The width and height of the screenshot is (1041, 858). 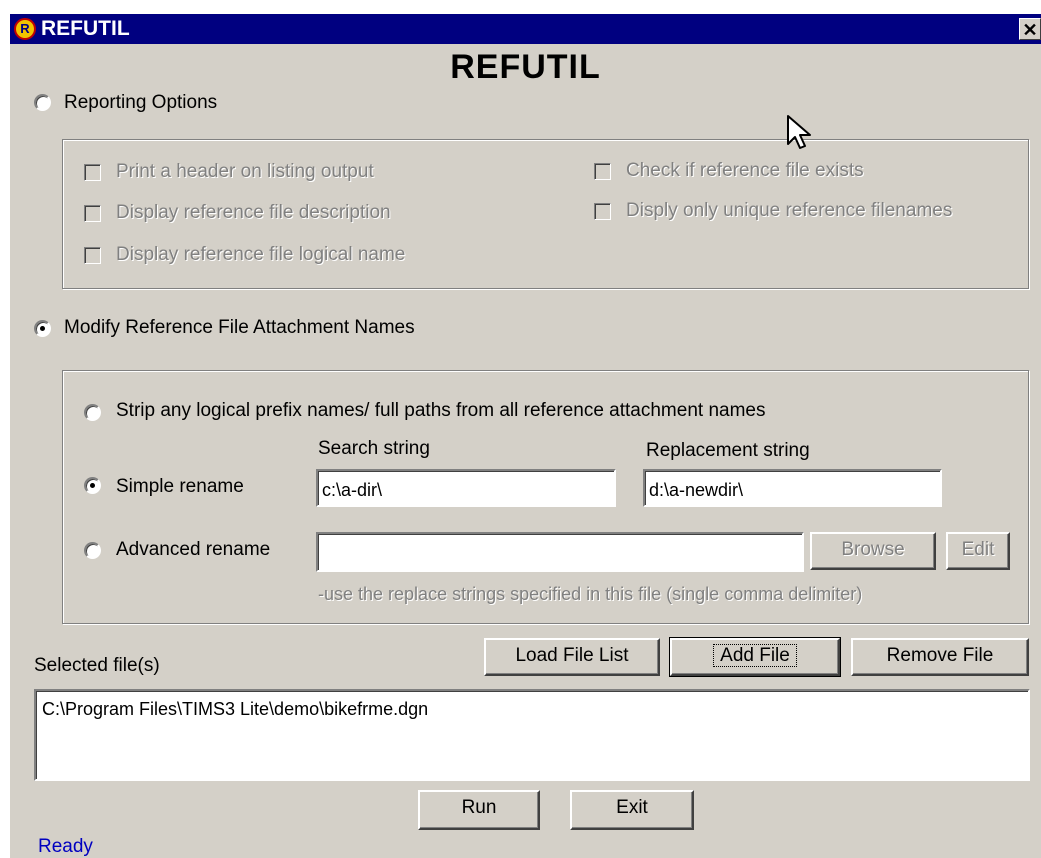 I want to click on remove-file-button: Remove File, so click(x=940, y=657).